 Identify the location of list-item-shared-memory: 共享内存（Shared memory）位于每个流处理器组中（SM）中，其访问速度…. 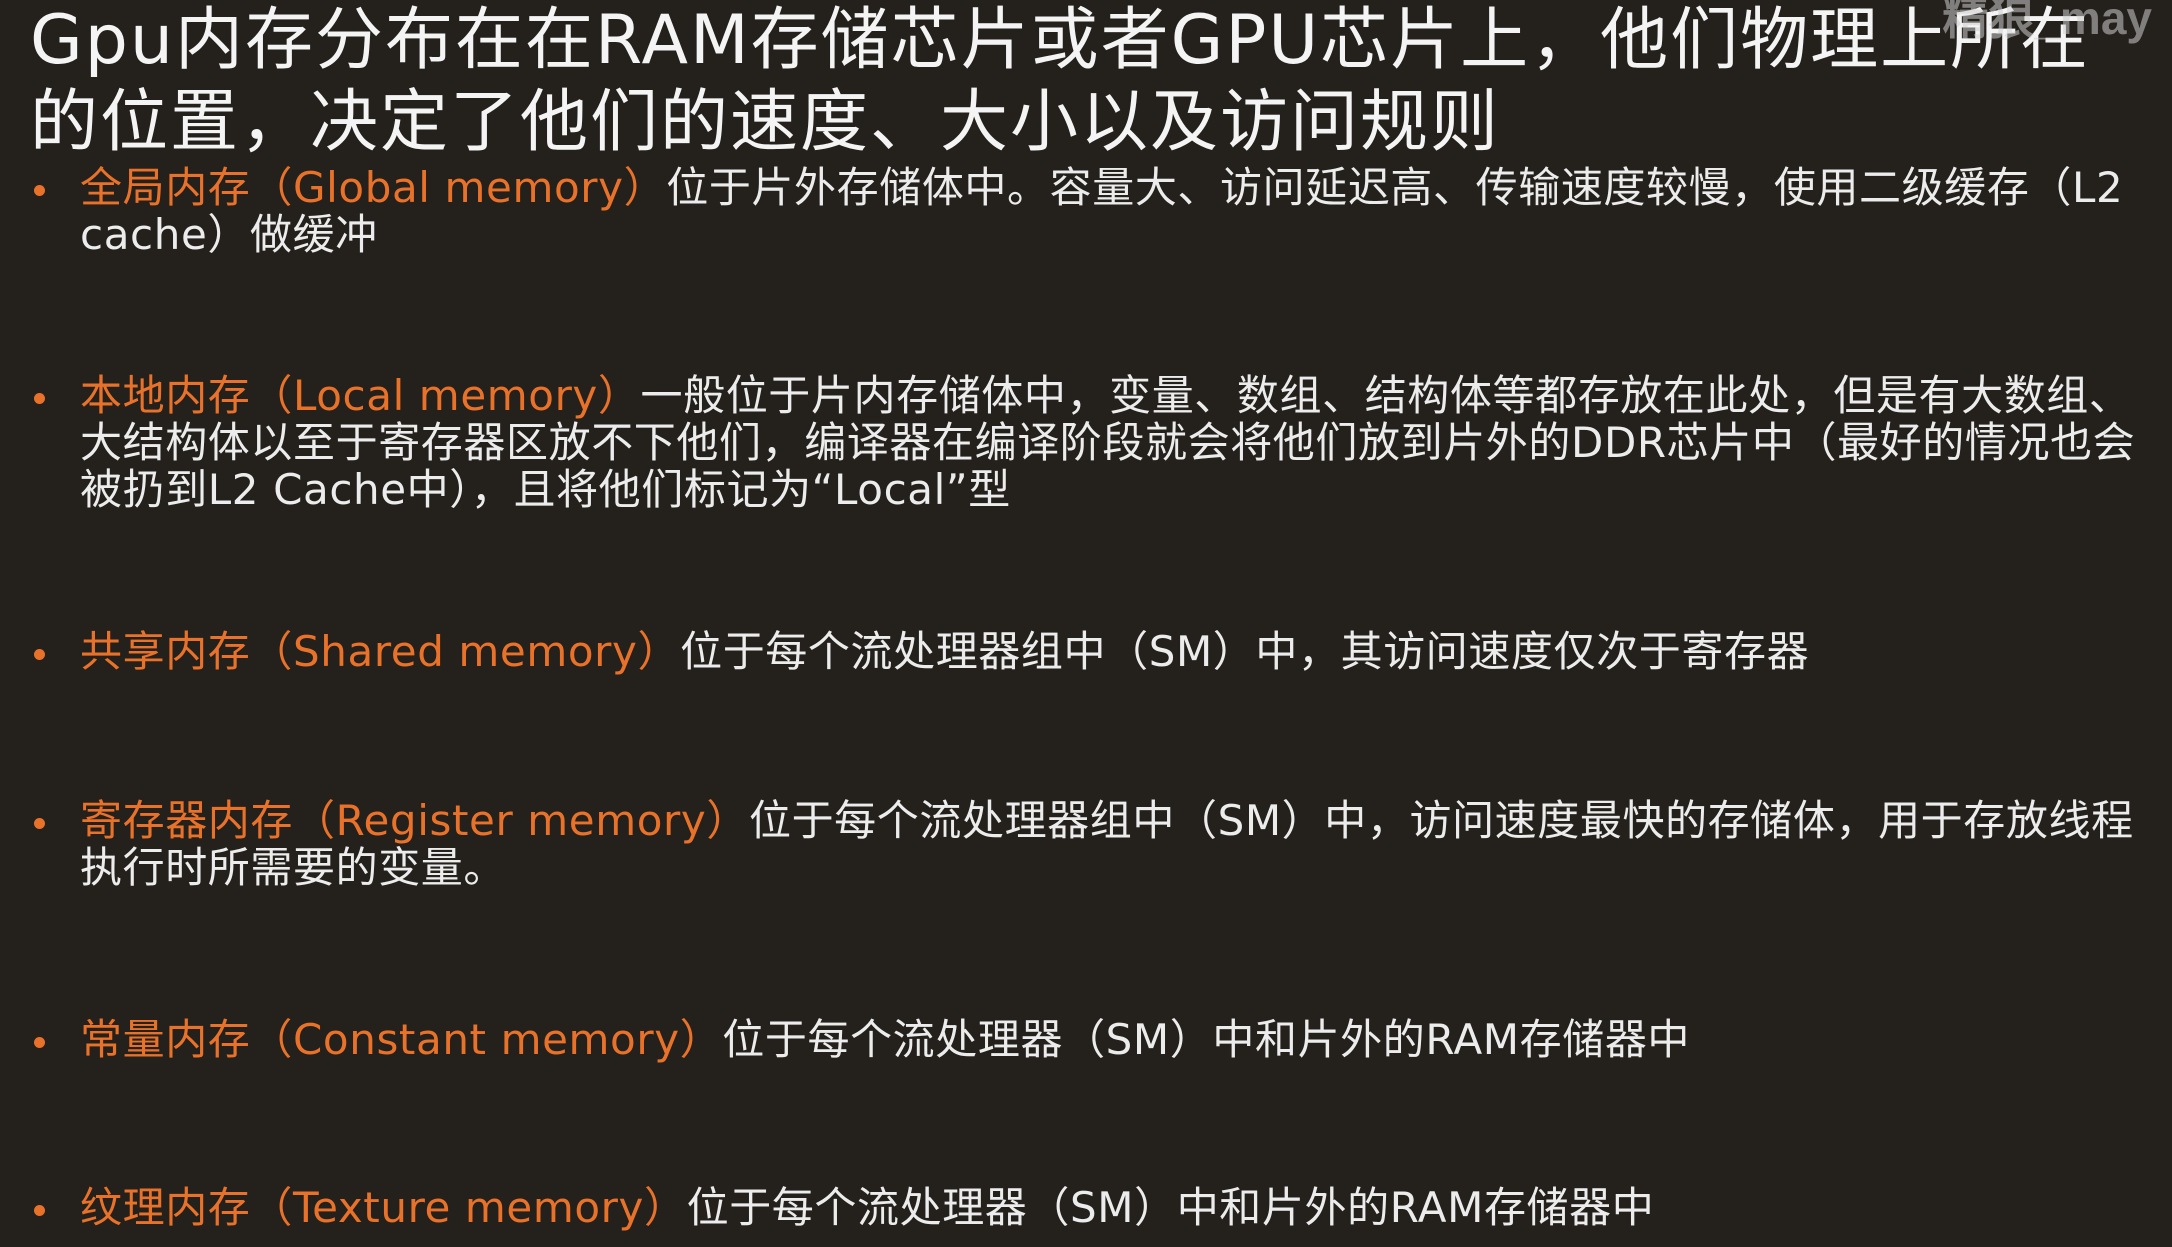
(1092, 651).